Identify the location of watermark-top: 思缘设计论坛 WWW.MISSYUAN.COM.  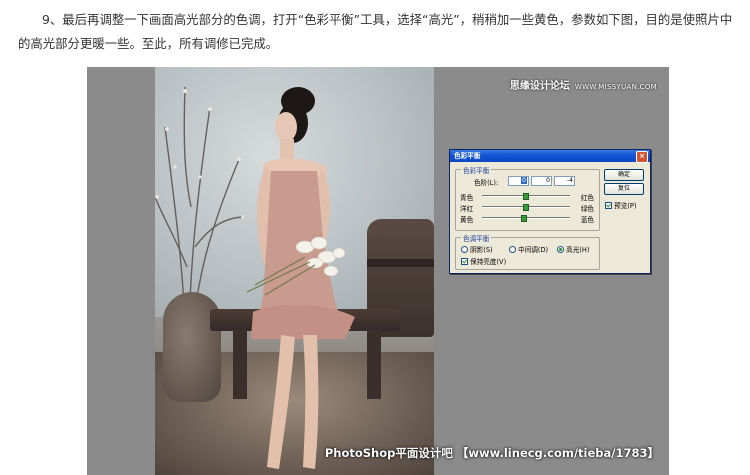
(583, 84).